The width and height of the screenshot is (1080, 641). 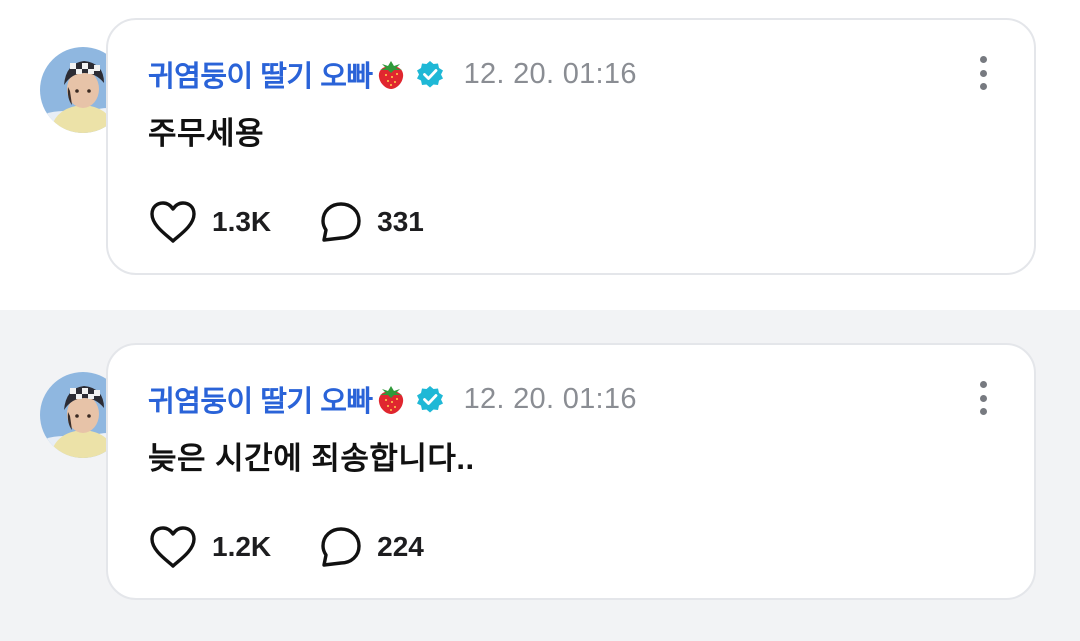 I want to click on like-button: 1.3K, so click(x=209, y=222).